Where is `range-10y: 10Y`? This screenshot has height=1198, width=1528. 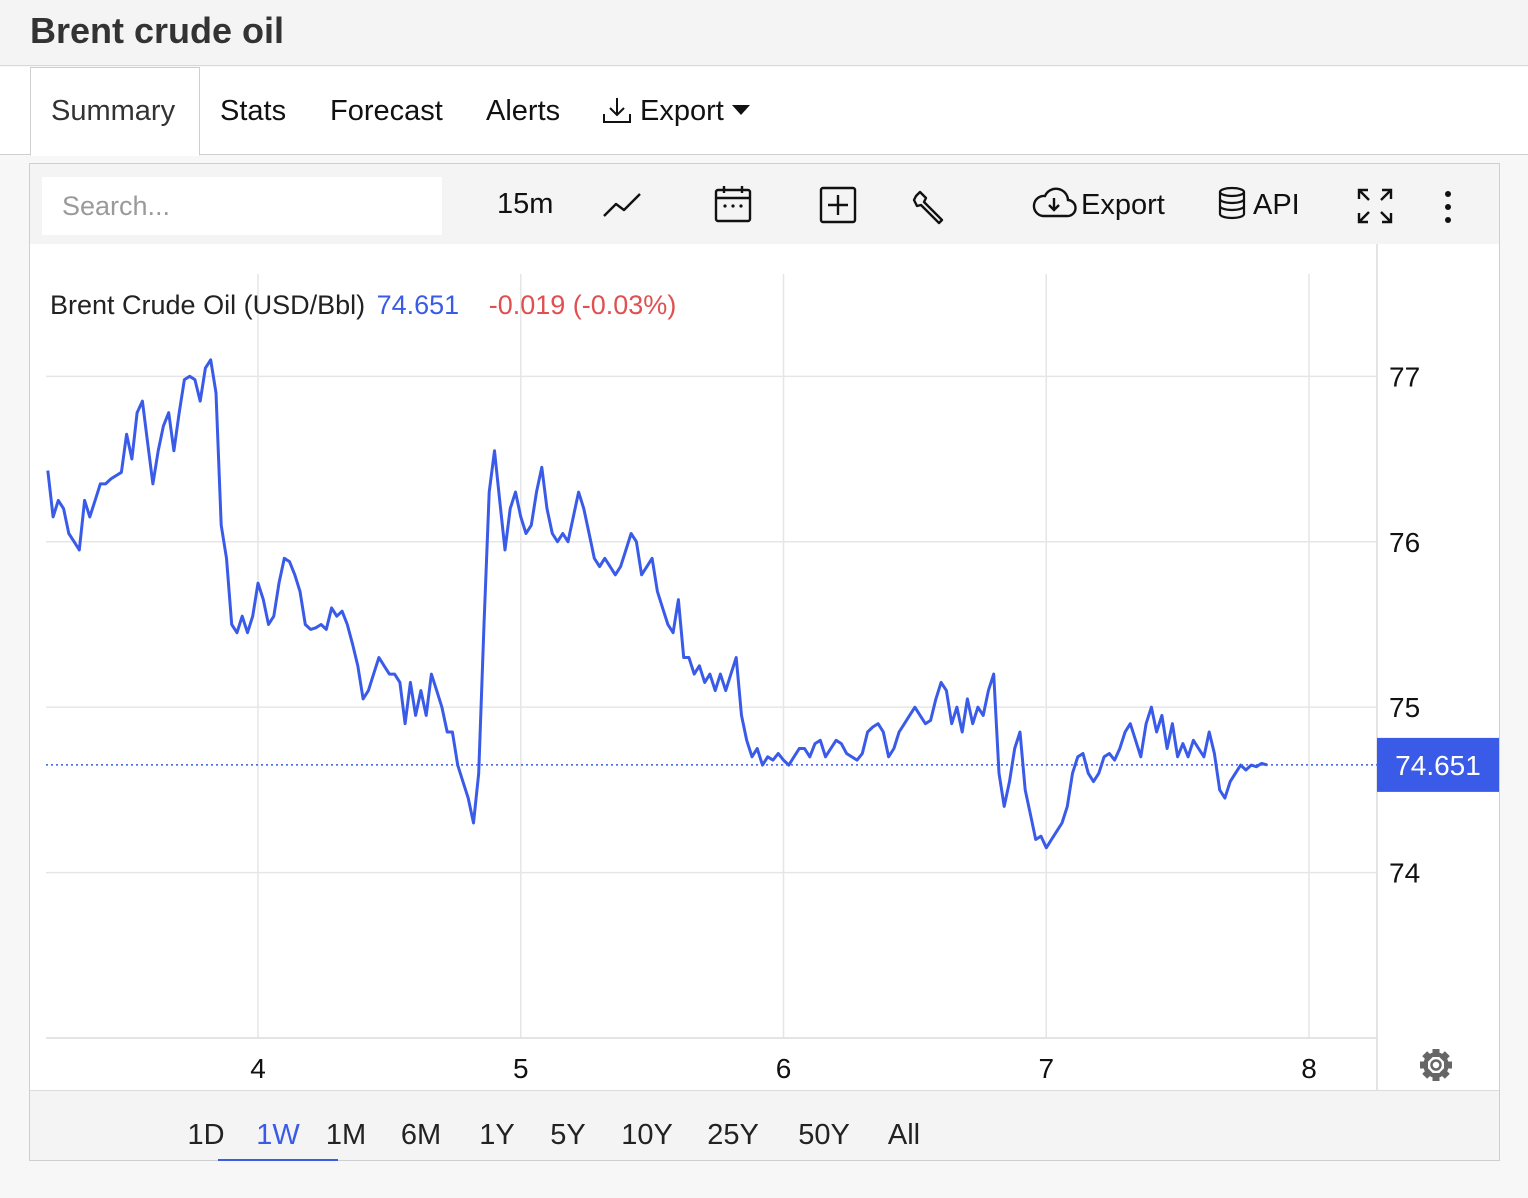 range-10y: 10Y is located at coordinates (647, 1135).